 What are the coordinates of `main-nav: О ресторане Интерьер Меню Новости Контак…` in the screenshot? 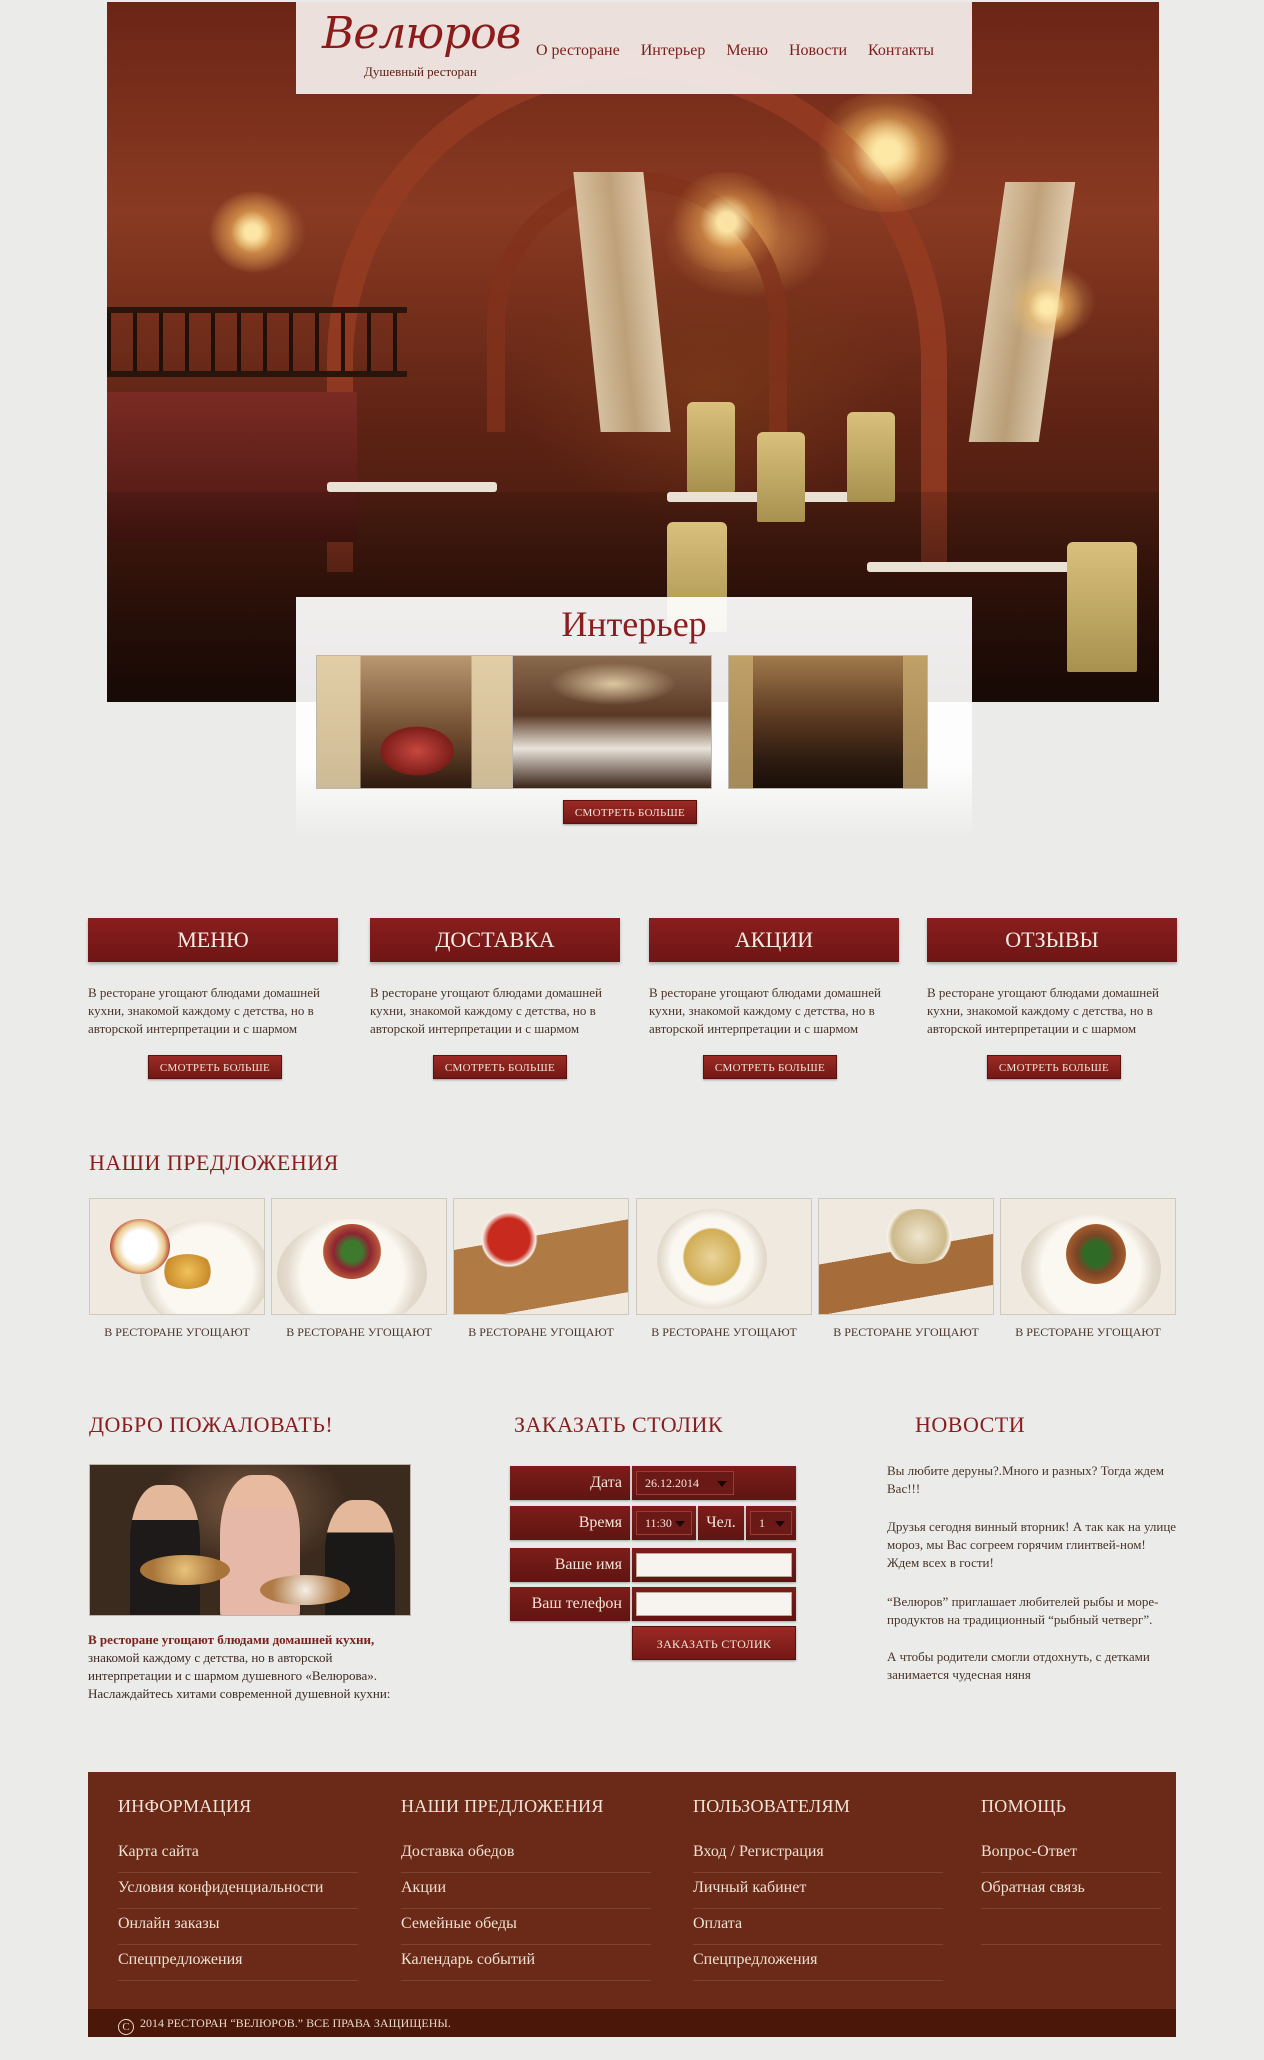 It's located at (735, 51).